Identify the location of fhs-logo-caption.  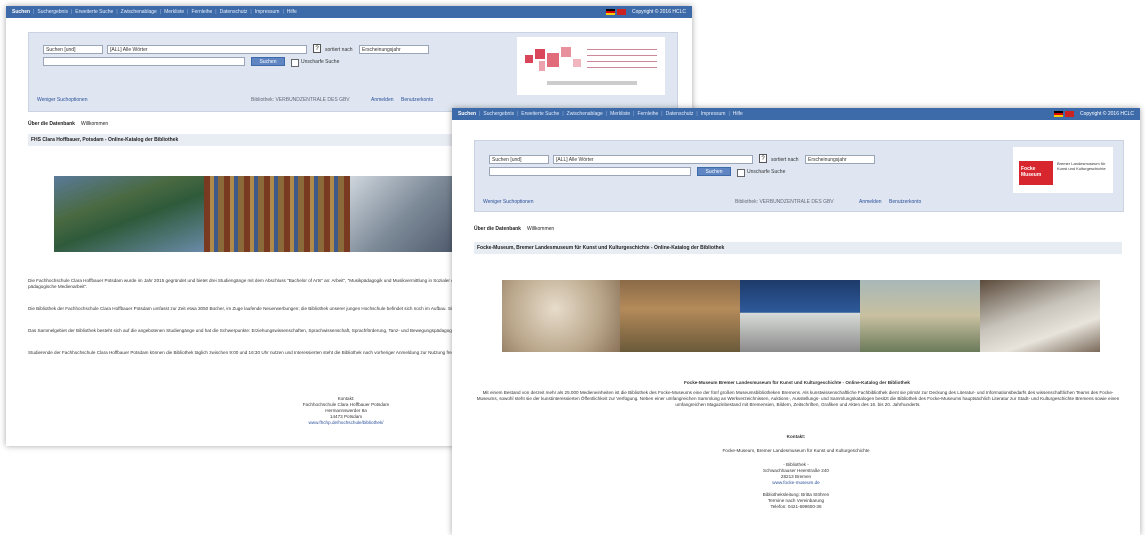
(592, 83).